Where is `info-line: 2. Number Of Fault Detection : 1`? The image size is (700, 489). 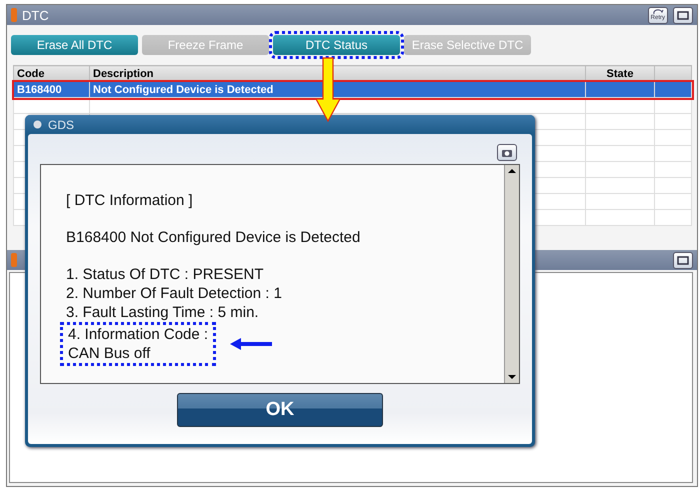 info-line: 2. Number Of Fault Detection : 1 is located at coordinates (174, 293).